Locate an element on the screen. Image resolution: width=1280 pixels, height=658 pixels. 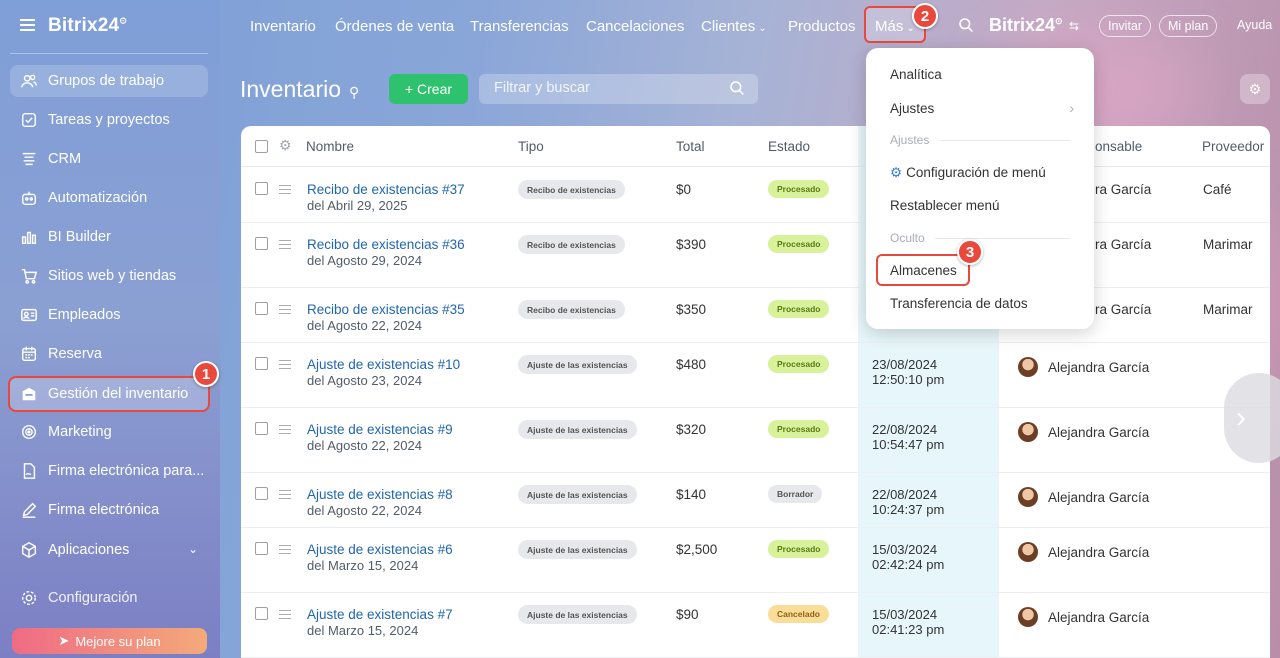
sidebar-item-marketing: Marketing is located at coordinates (109, 432).